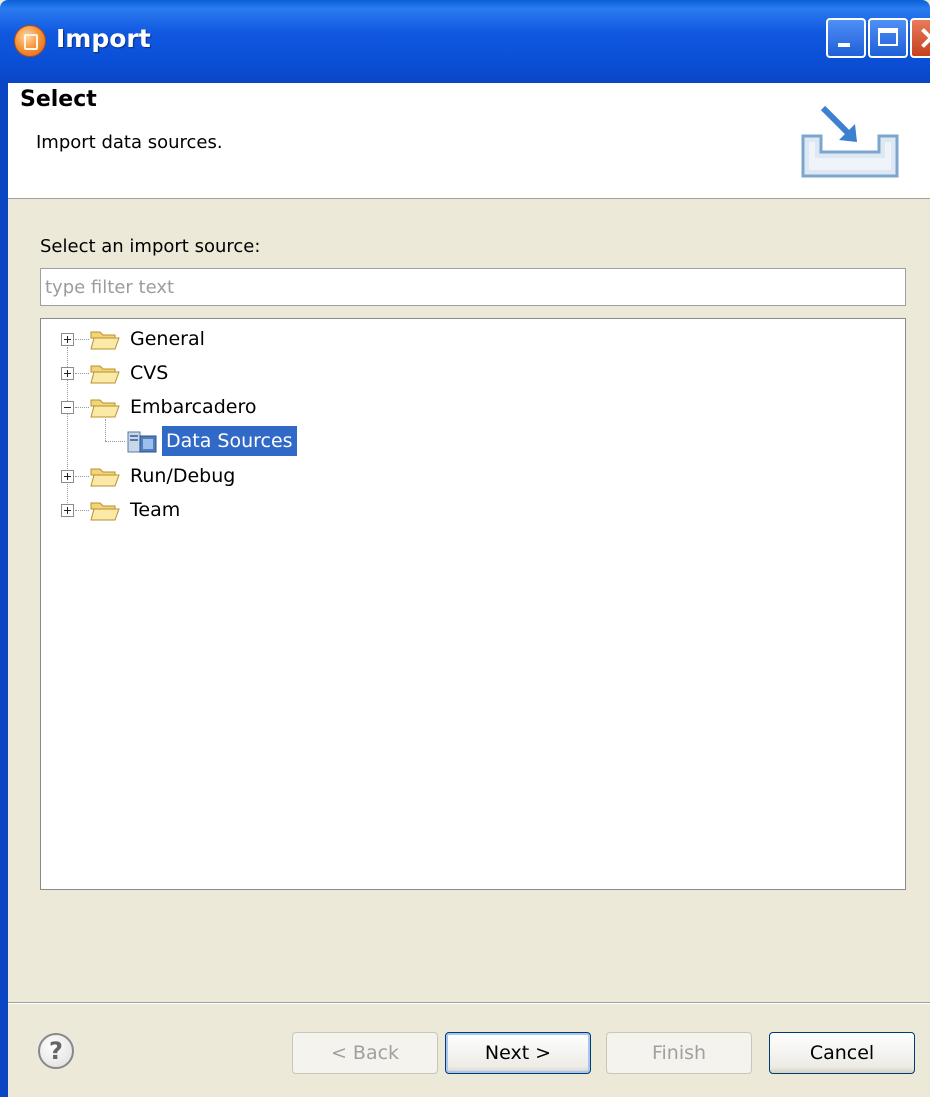 The width and height of the screenshot is (930, 1097). I want to click on app-icon, so click(30, 41).